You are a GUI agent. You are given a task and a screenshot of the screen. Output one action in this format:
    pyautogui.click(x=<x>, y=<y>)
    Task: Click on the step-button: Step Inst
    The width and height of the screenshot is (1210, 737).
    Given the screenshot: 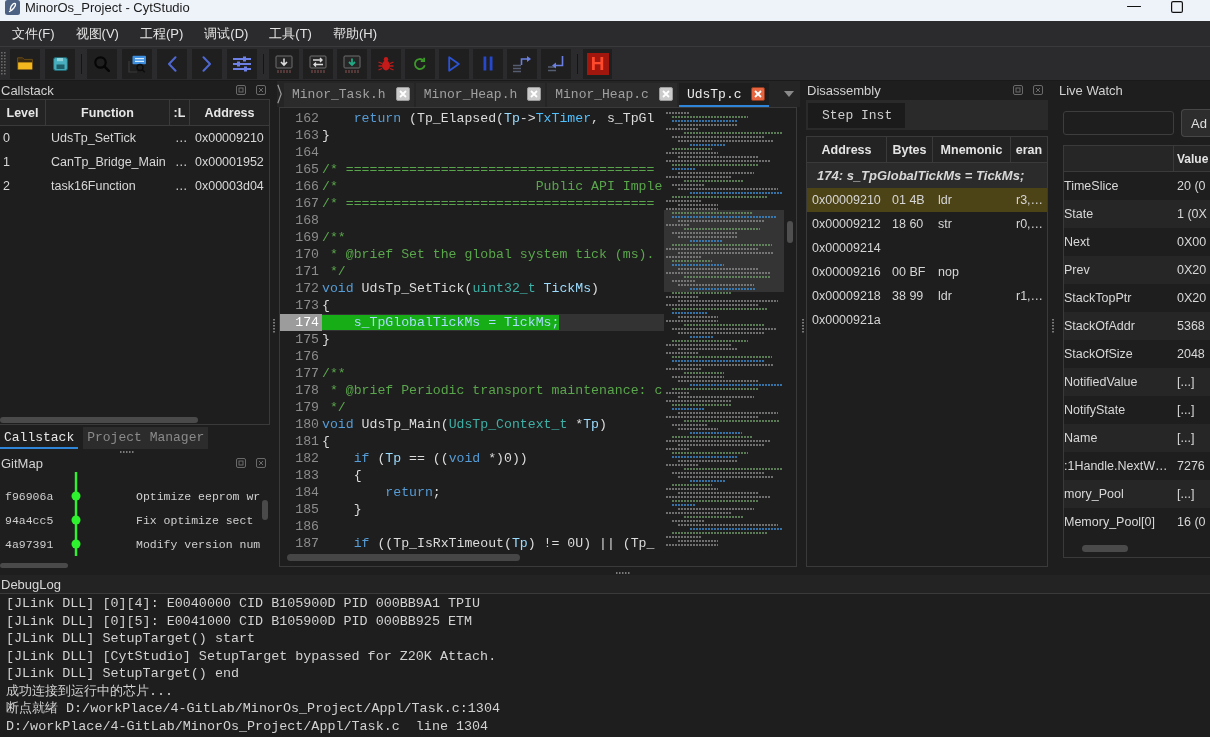 What is the action you would take?
    pyautogui.click(x=856, y=115)
    